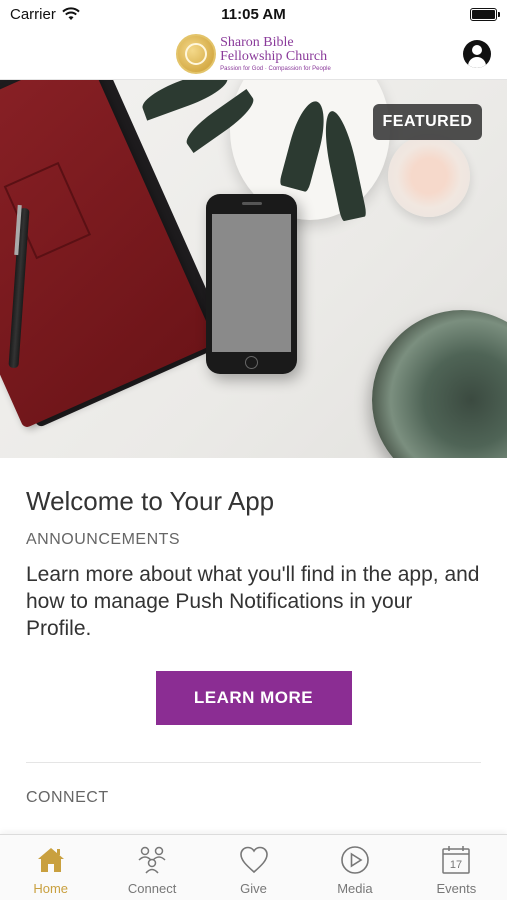 Image resolution: width=507 pixels, height=900 pixels. Describe the element at coordinates (253, 698) in the screenshot. I see `learn-more-button: LEARN MORE` at that location.